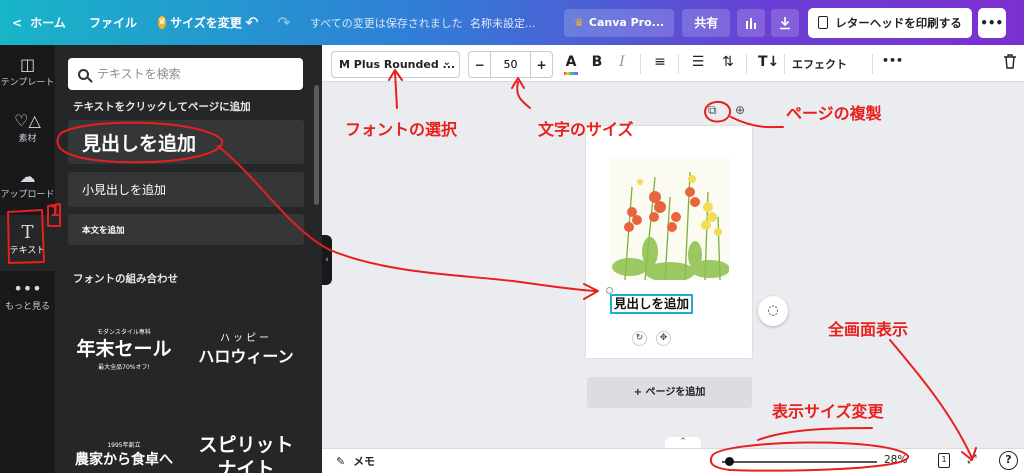 The image size is (1024, 473). What do you see at coordinates (669, 218) in the screenshot?
I see `flower-illustration` at bounding box center [669, 218].